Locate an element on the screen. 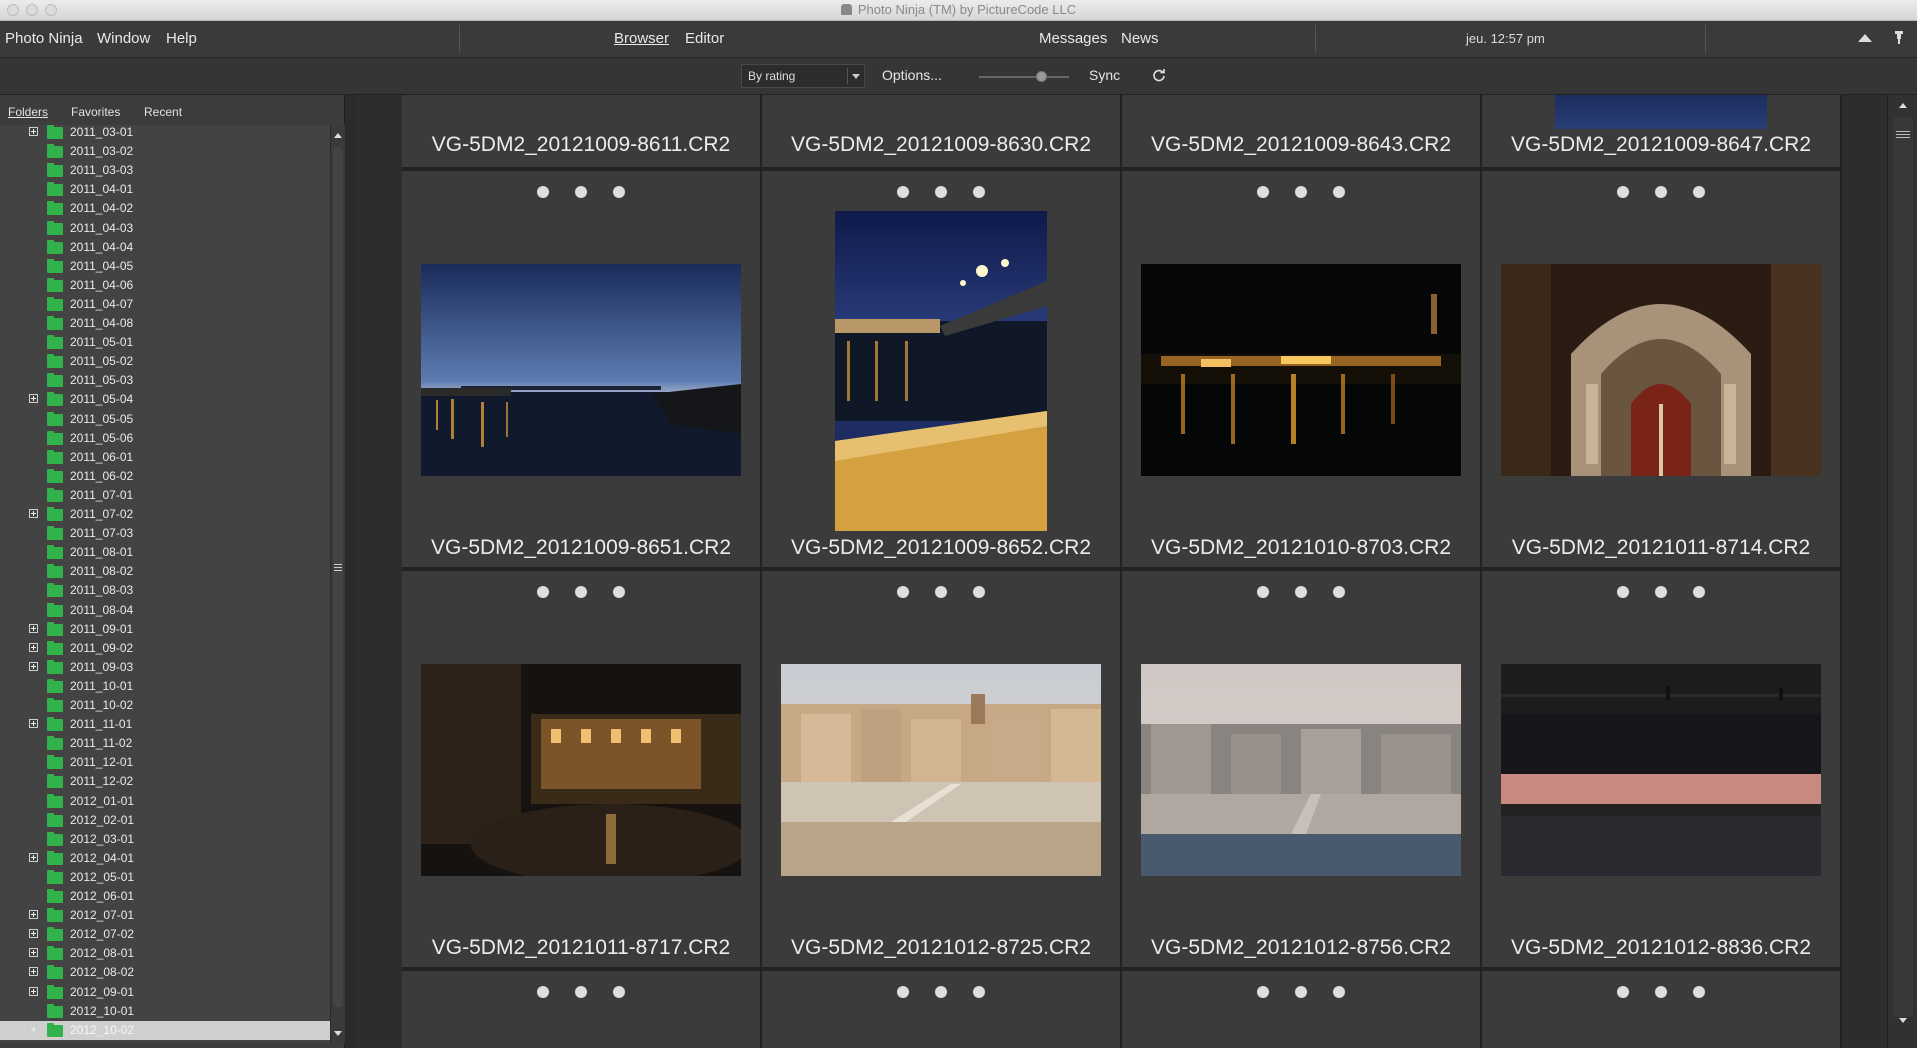  folder-item: 2011_04-07 is located at coordinates (165, 304).